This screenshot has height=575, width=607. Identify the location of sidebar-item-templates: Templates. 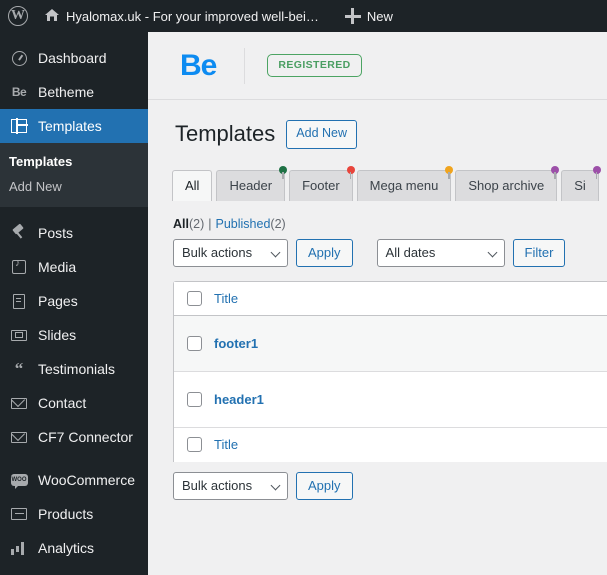
(74, 126).